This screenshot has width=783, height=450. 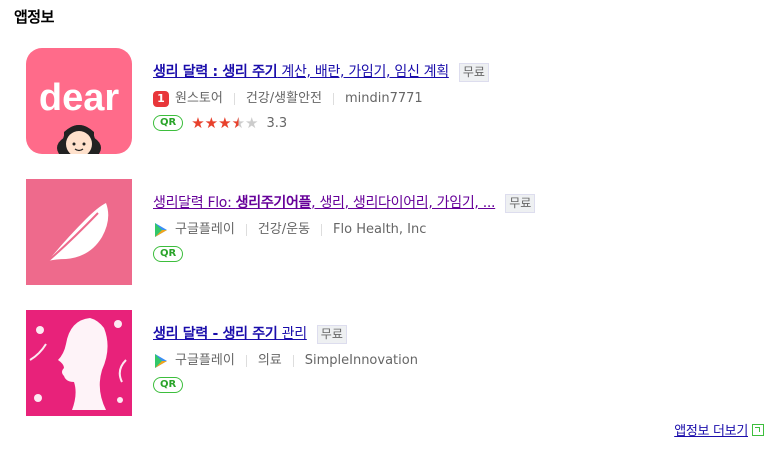 What do you see at coordinates (363, 72) in the screenshot?
I see `title-rest: 계산, 배란, 가임기, 임신 계획` at bounding box center [363, 72].